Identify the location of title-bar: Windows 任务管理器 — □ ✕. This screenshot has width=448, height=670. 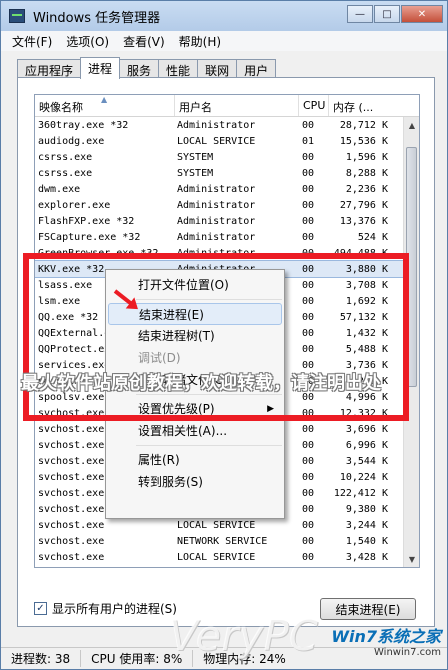
(224, 16).